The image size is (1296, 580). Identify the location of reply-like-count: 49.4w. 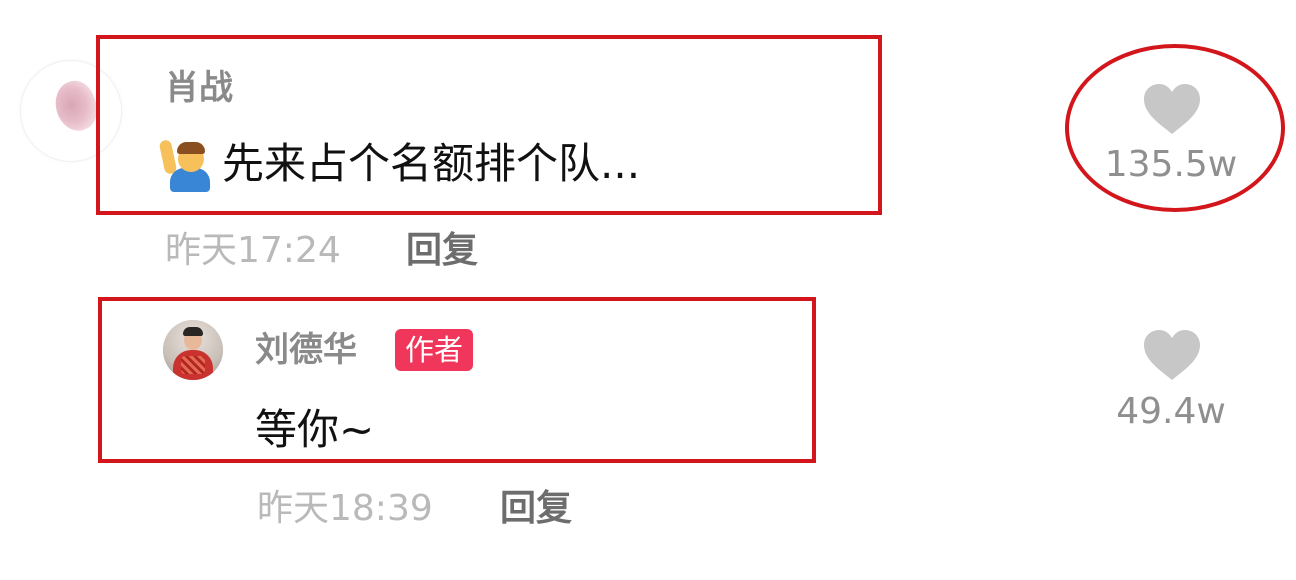
(1171, 411).